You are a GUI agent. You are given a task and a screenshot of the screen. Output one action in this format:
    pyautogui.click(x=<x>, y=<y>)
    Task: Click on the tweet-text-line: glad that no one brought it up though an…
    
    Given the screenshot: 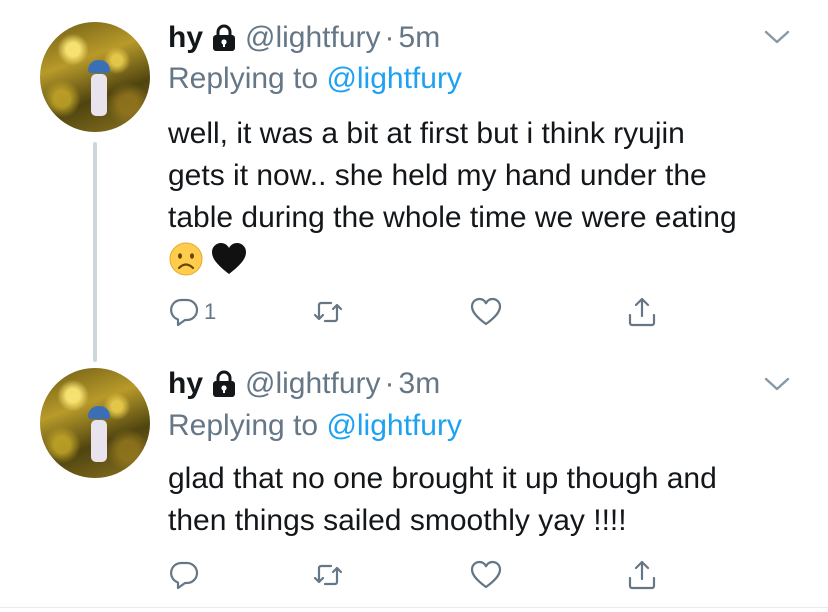 What is the action you would take?
    pyautogui.click(x=442, y=478)
    